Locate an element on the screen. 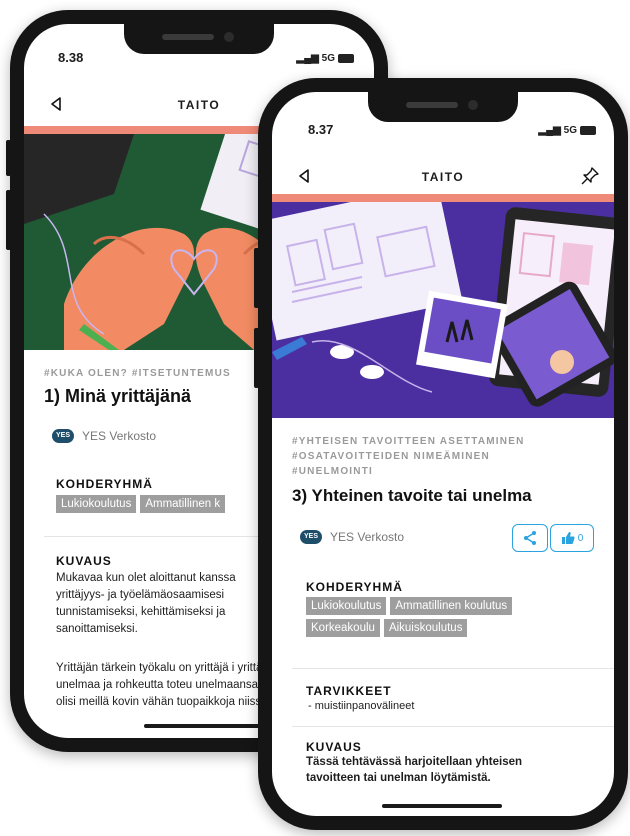  app-bar: TAITO is located at coordinates (443, 178).